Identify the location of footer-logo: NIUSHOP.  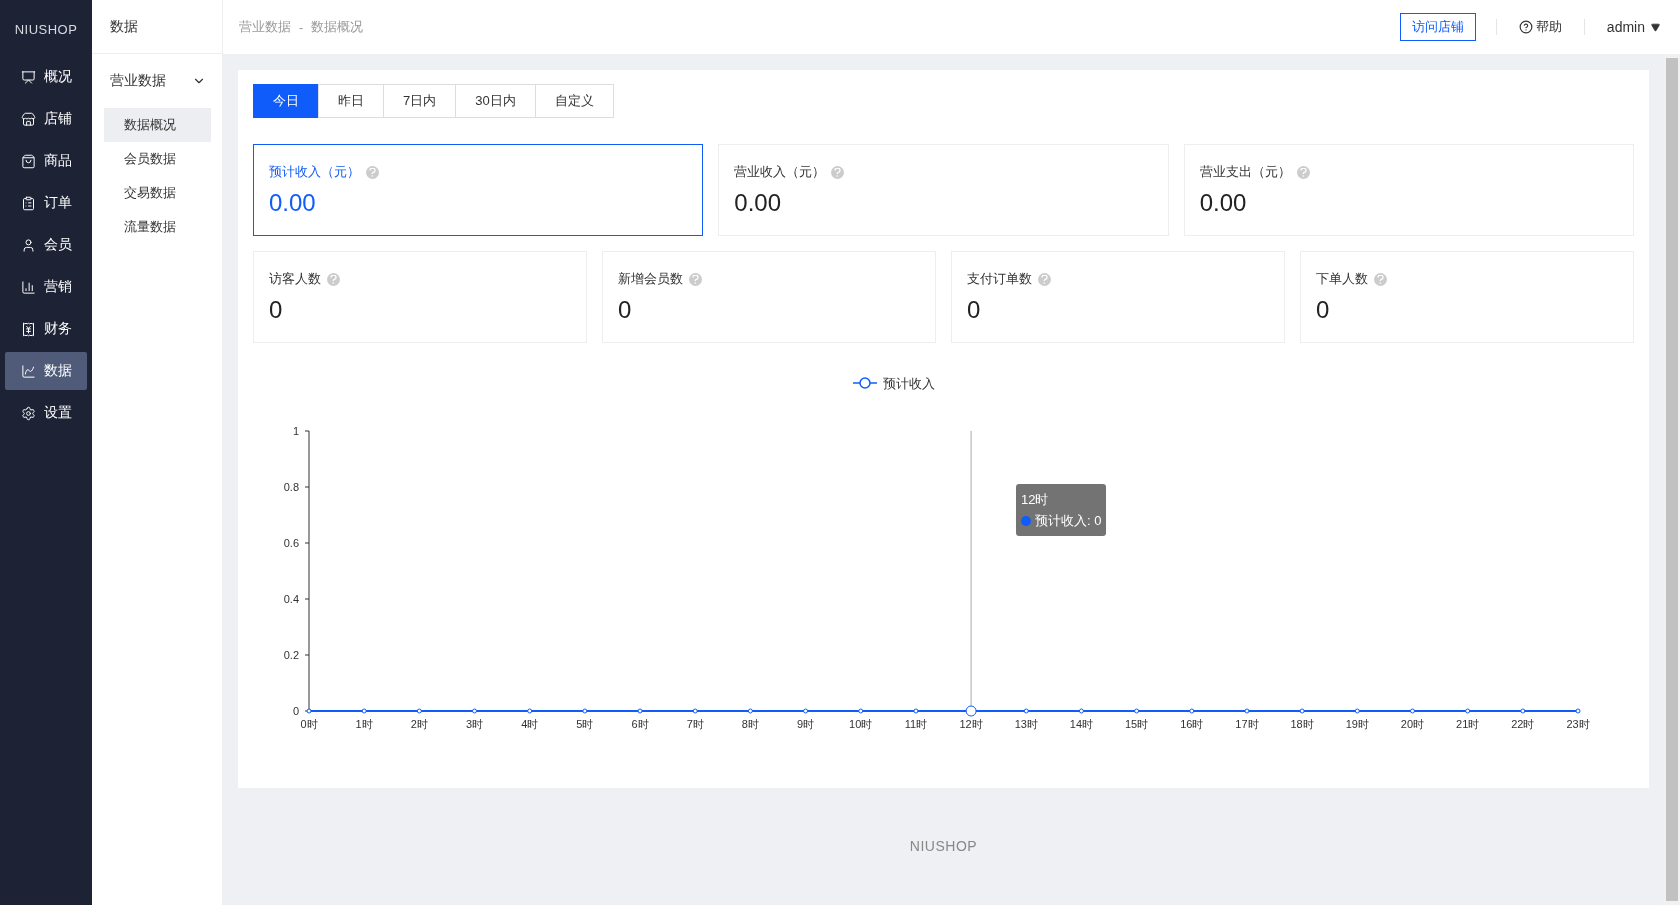
(943, 845).